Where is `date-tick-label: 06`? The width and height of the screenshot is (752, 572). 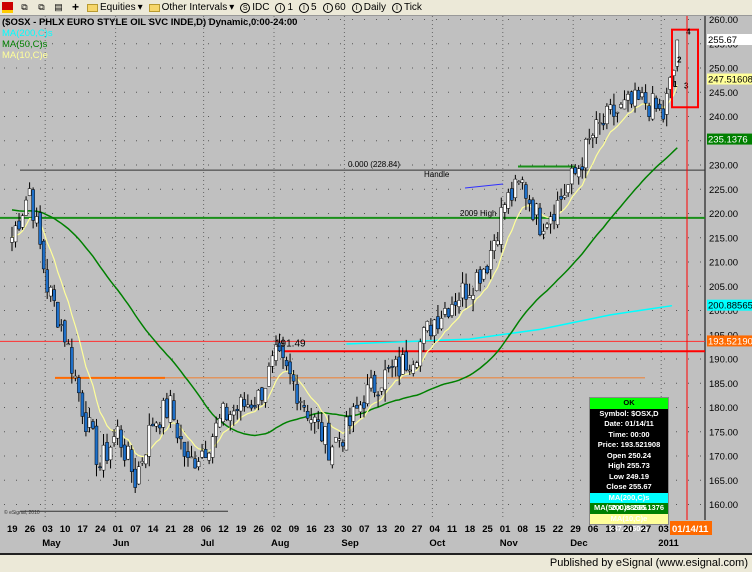
date-tick-label: 06 is located at coordinates (206, 529).